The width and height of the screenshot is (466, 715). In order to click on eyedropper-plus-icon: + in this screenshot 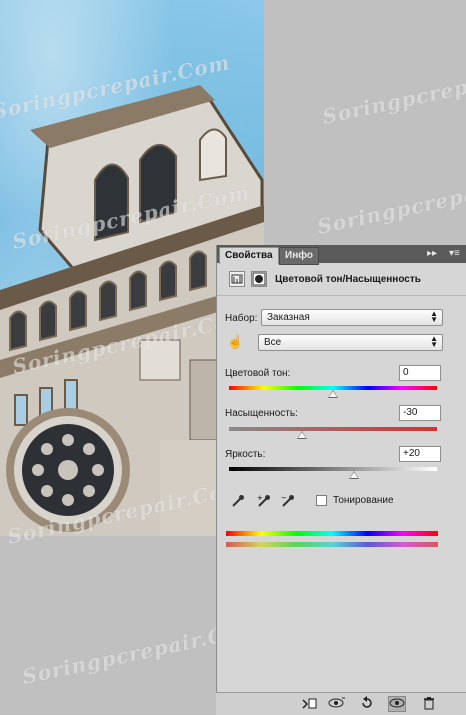, I will do `click(264, 501)`.